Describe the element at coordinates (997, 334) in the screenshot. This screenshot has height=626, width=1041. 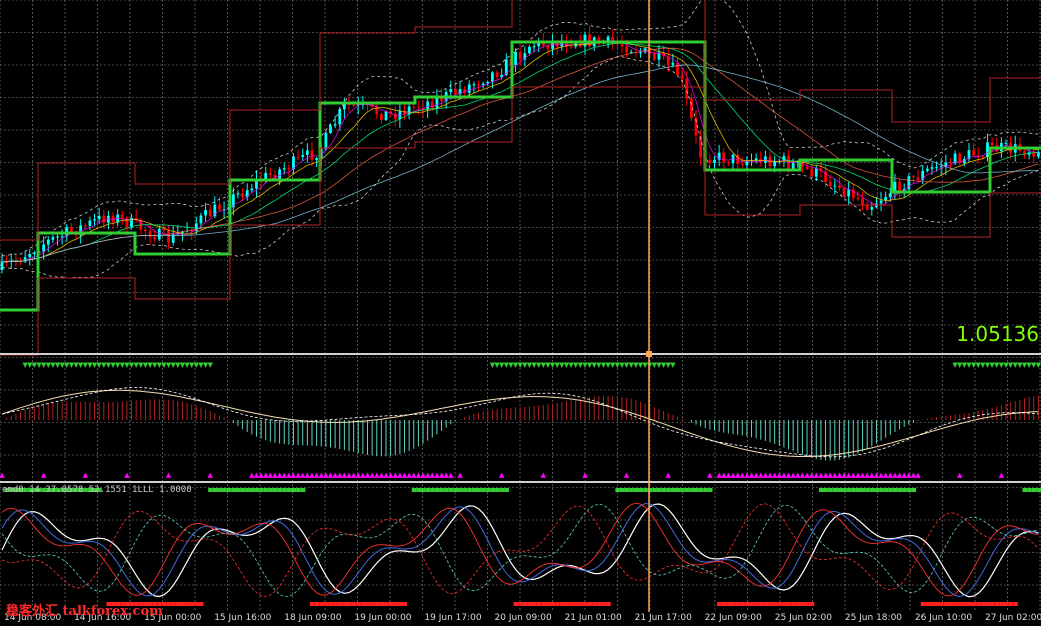
I see `current-price-label: 1.05136` at that location.